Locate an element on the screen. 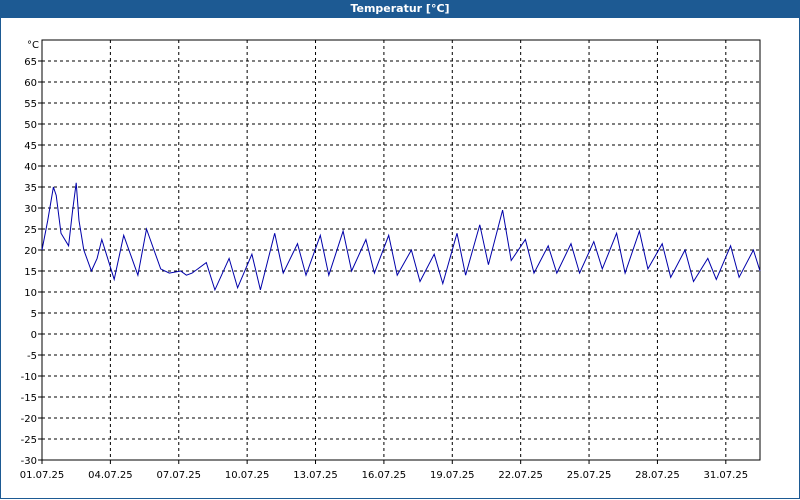 The width and height of the screenshot is (800, 500). y-tick-label: 55 is located at coordinates (30, 104).